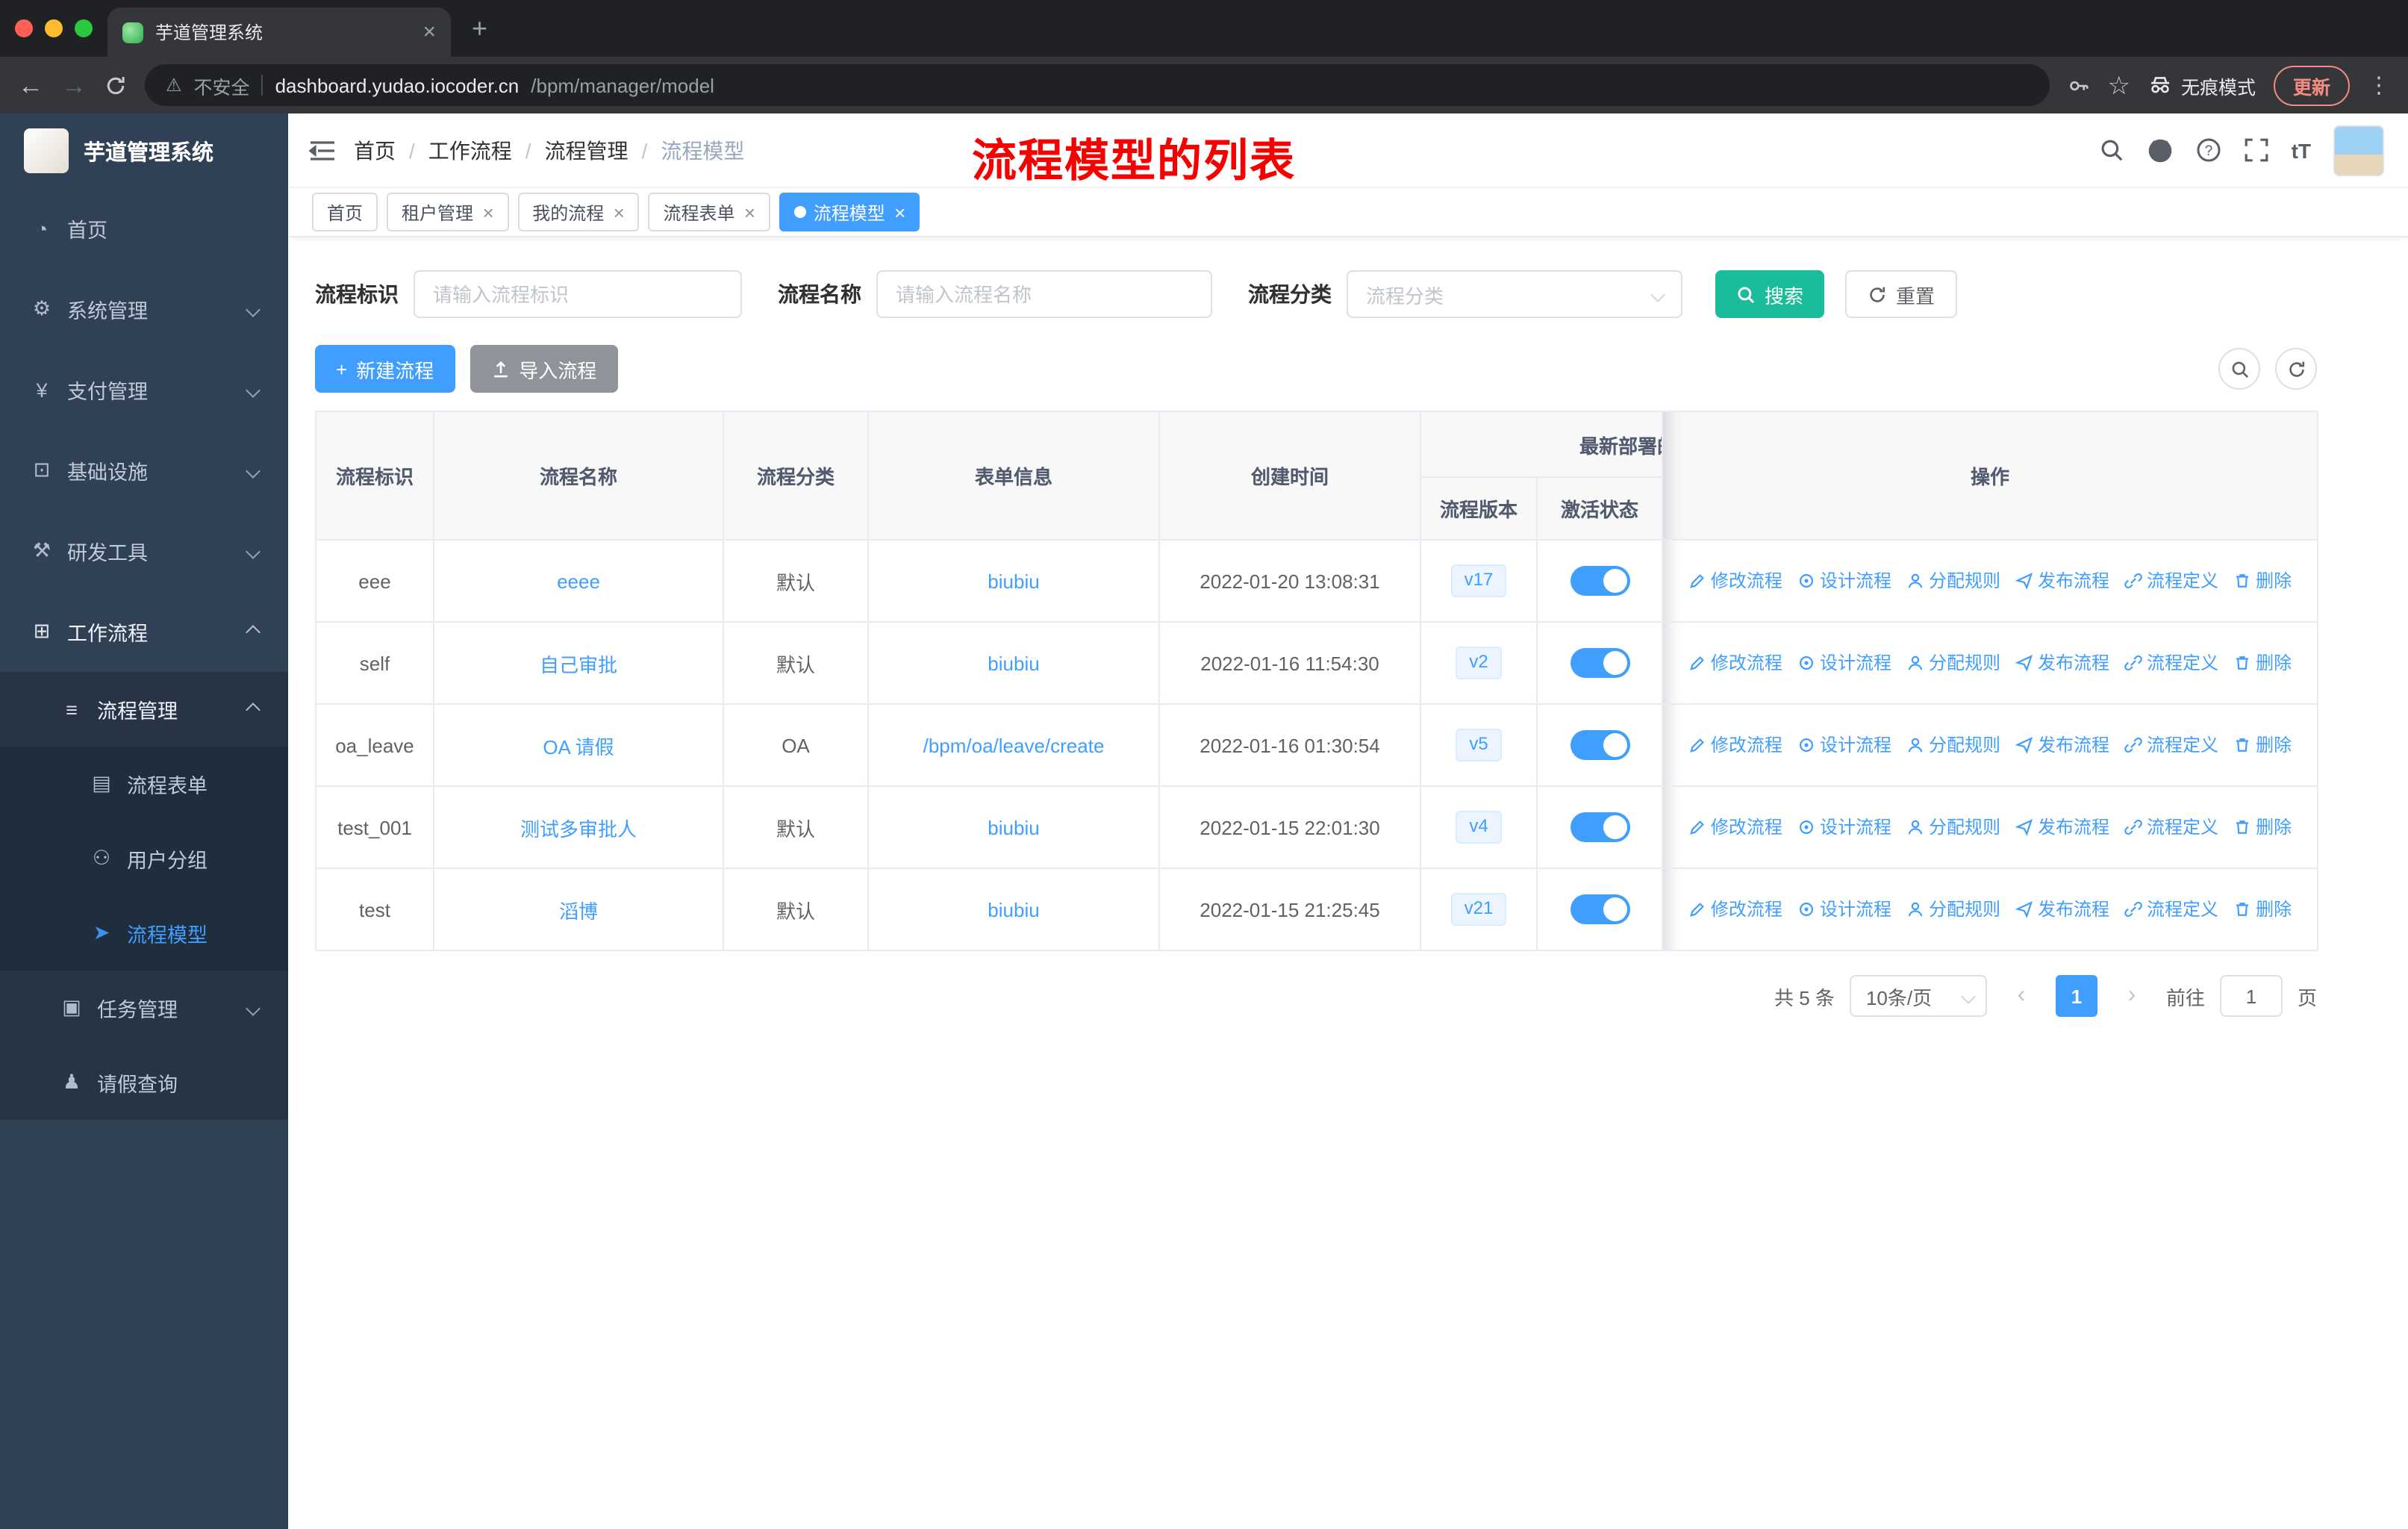 Image resolution: width=2408 pixels, height=1529 pixels. I want to click on tag-home: 首页, so click(345, 212).